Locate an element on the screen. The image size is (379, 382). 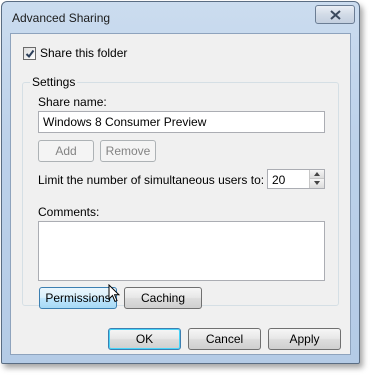
limit-users-spinner: 20 is located at coordinates (296, 179).